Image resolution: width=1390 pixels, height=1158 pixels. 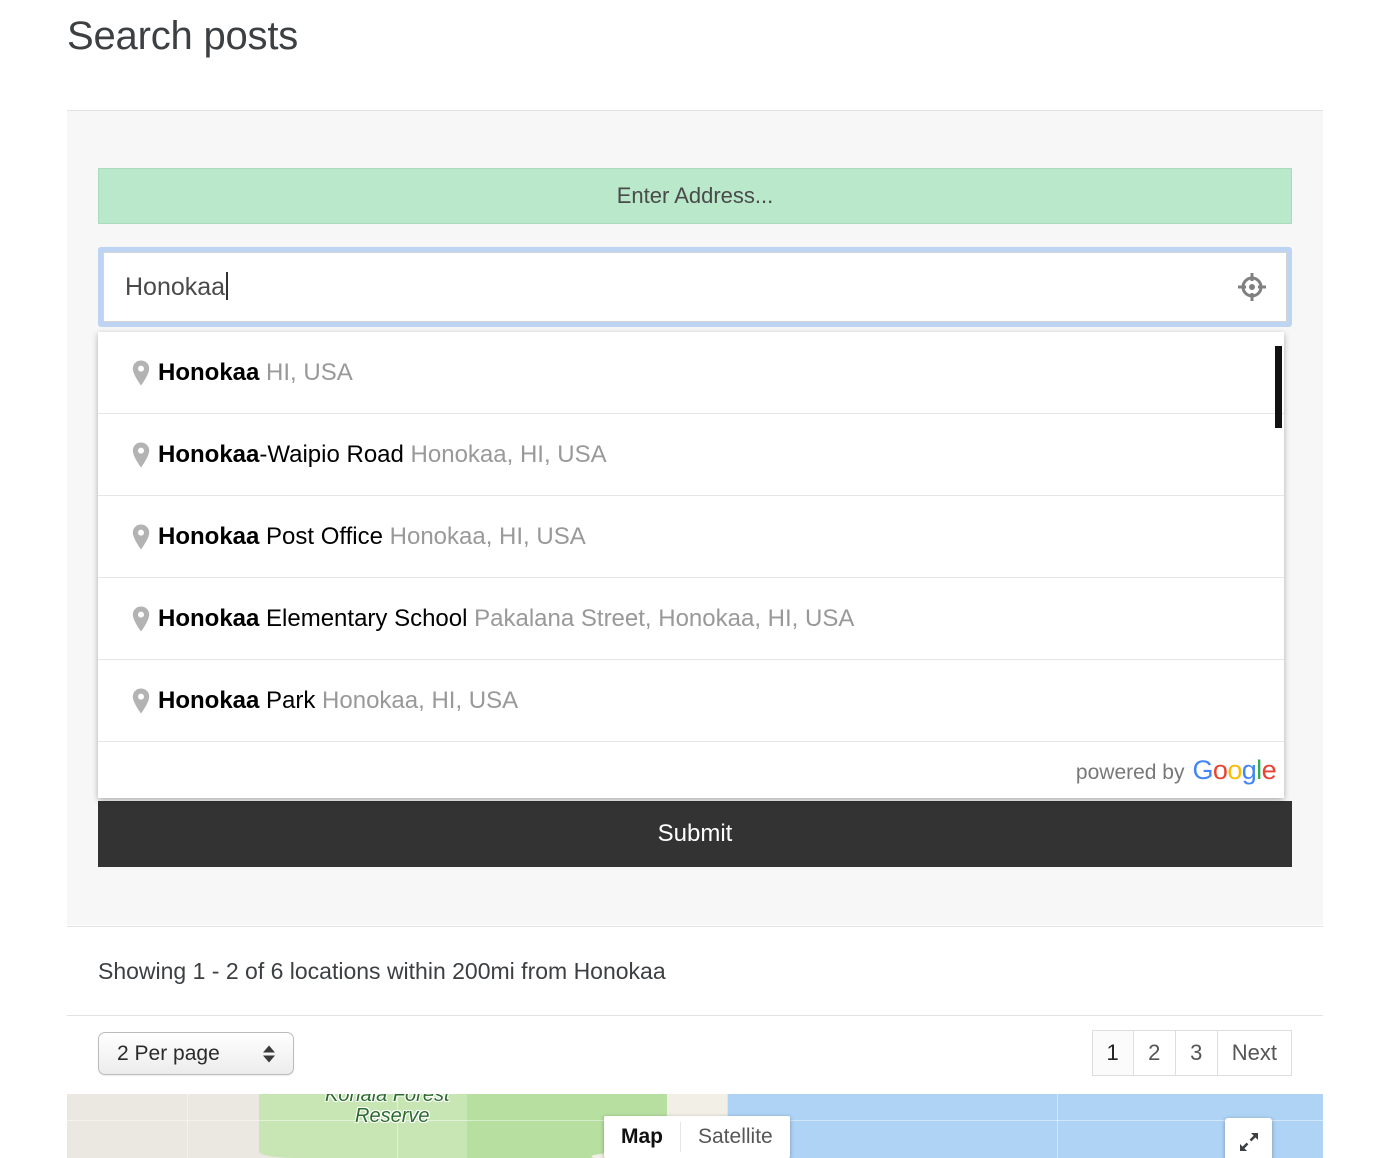 What do you see at coordinates (691, 455) in the screenshot?
I see `autocomplete-item: Honokaa-Waipio Road Honokaa, HI, USA` at bounding box center [691, 455].